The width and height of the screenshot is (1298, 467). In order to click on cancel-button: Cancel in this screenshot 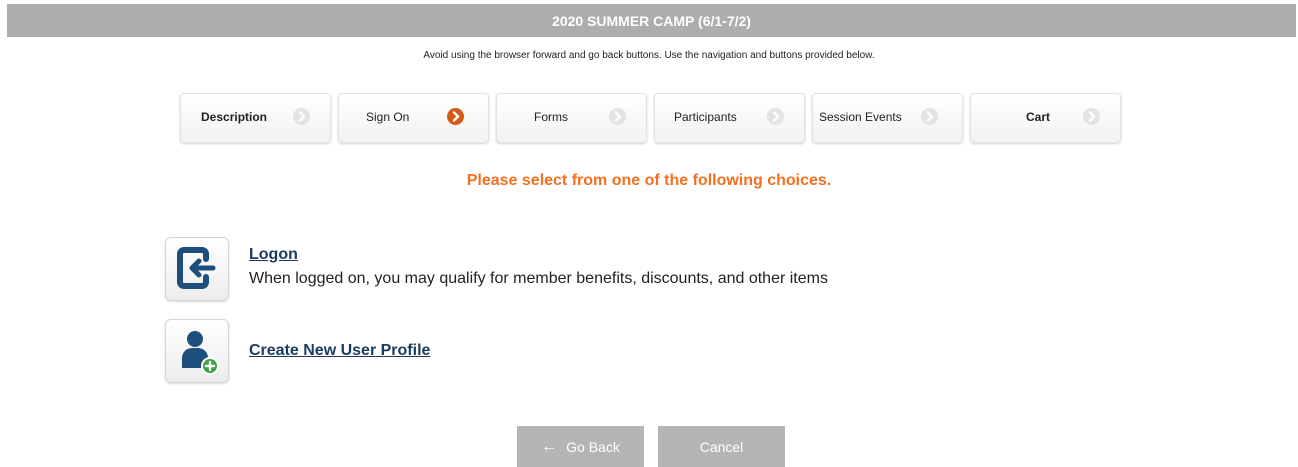, I will do `click(721, 446)`.